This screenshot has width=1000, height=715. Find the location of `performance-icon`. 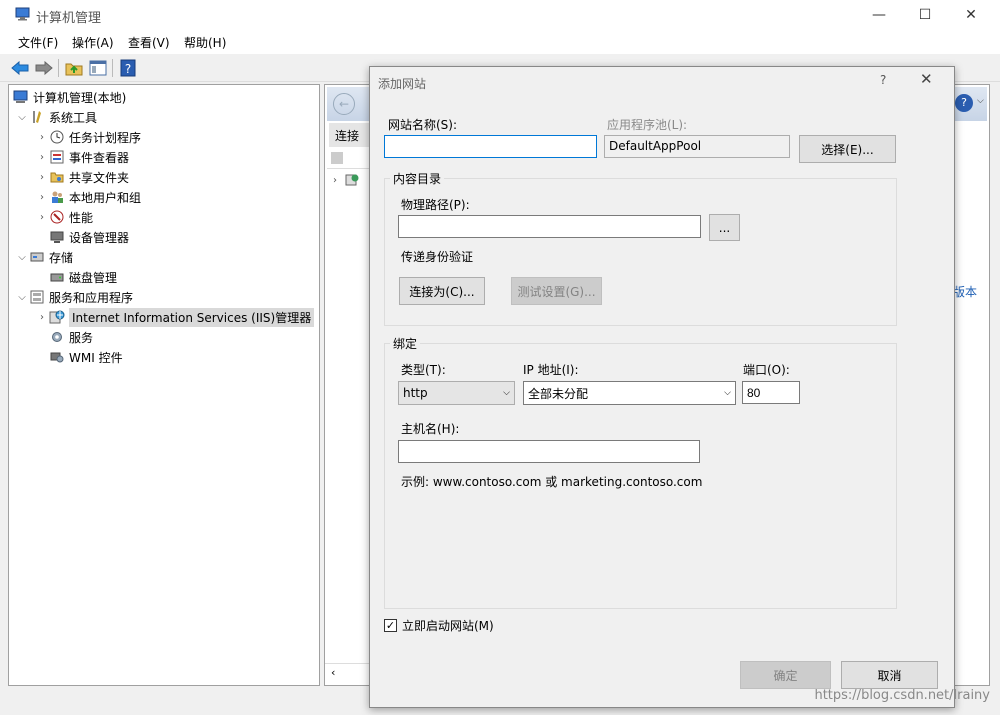

performance-icon is located at coordinates (57, 217).